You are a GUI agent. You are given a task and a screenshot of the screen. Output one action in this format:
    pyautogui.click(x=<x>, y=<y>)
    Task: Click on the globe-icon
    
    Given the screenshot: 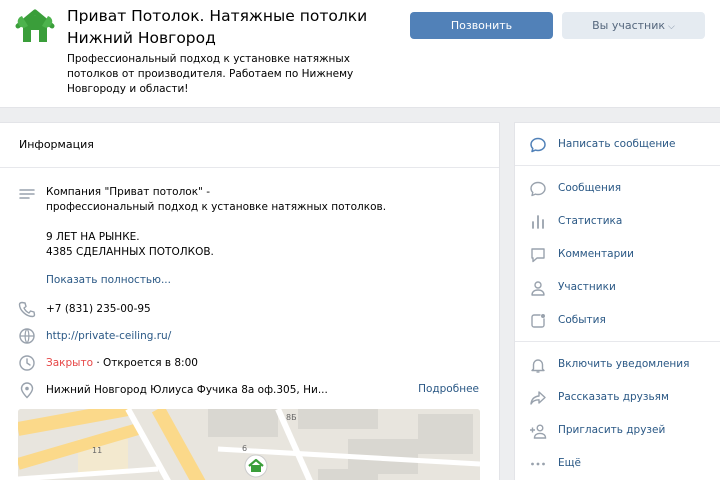 What is the action you would take?
    pyautogui.click(x=27, y=336)
    